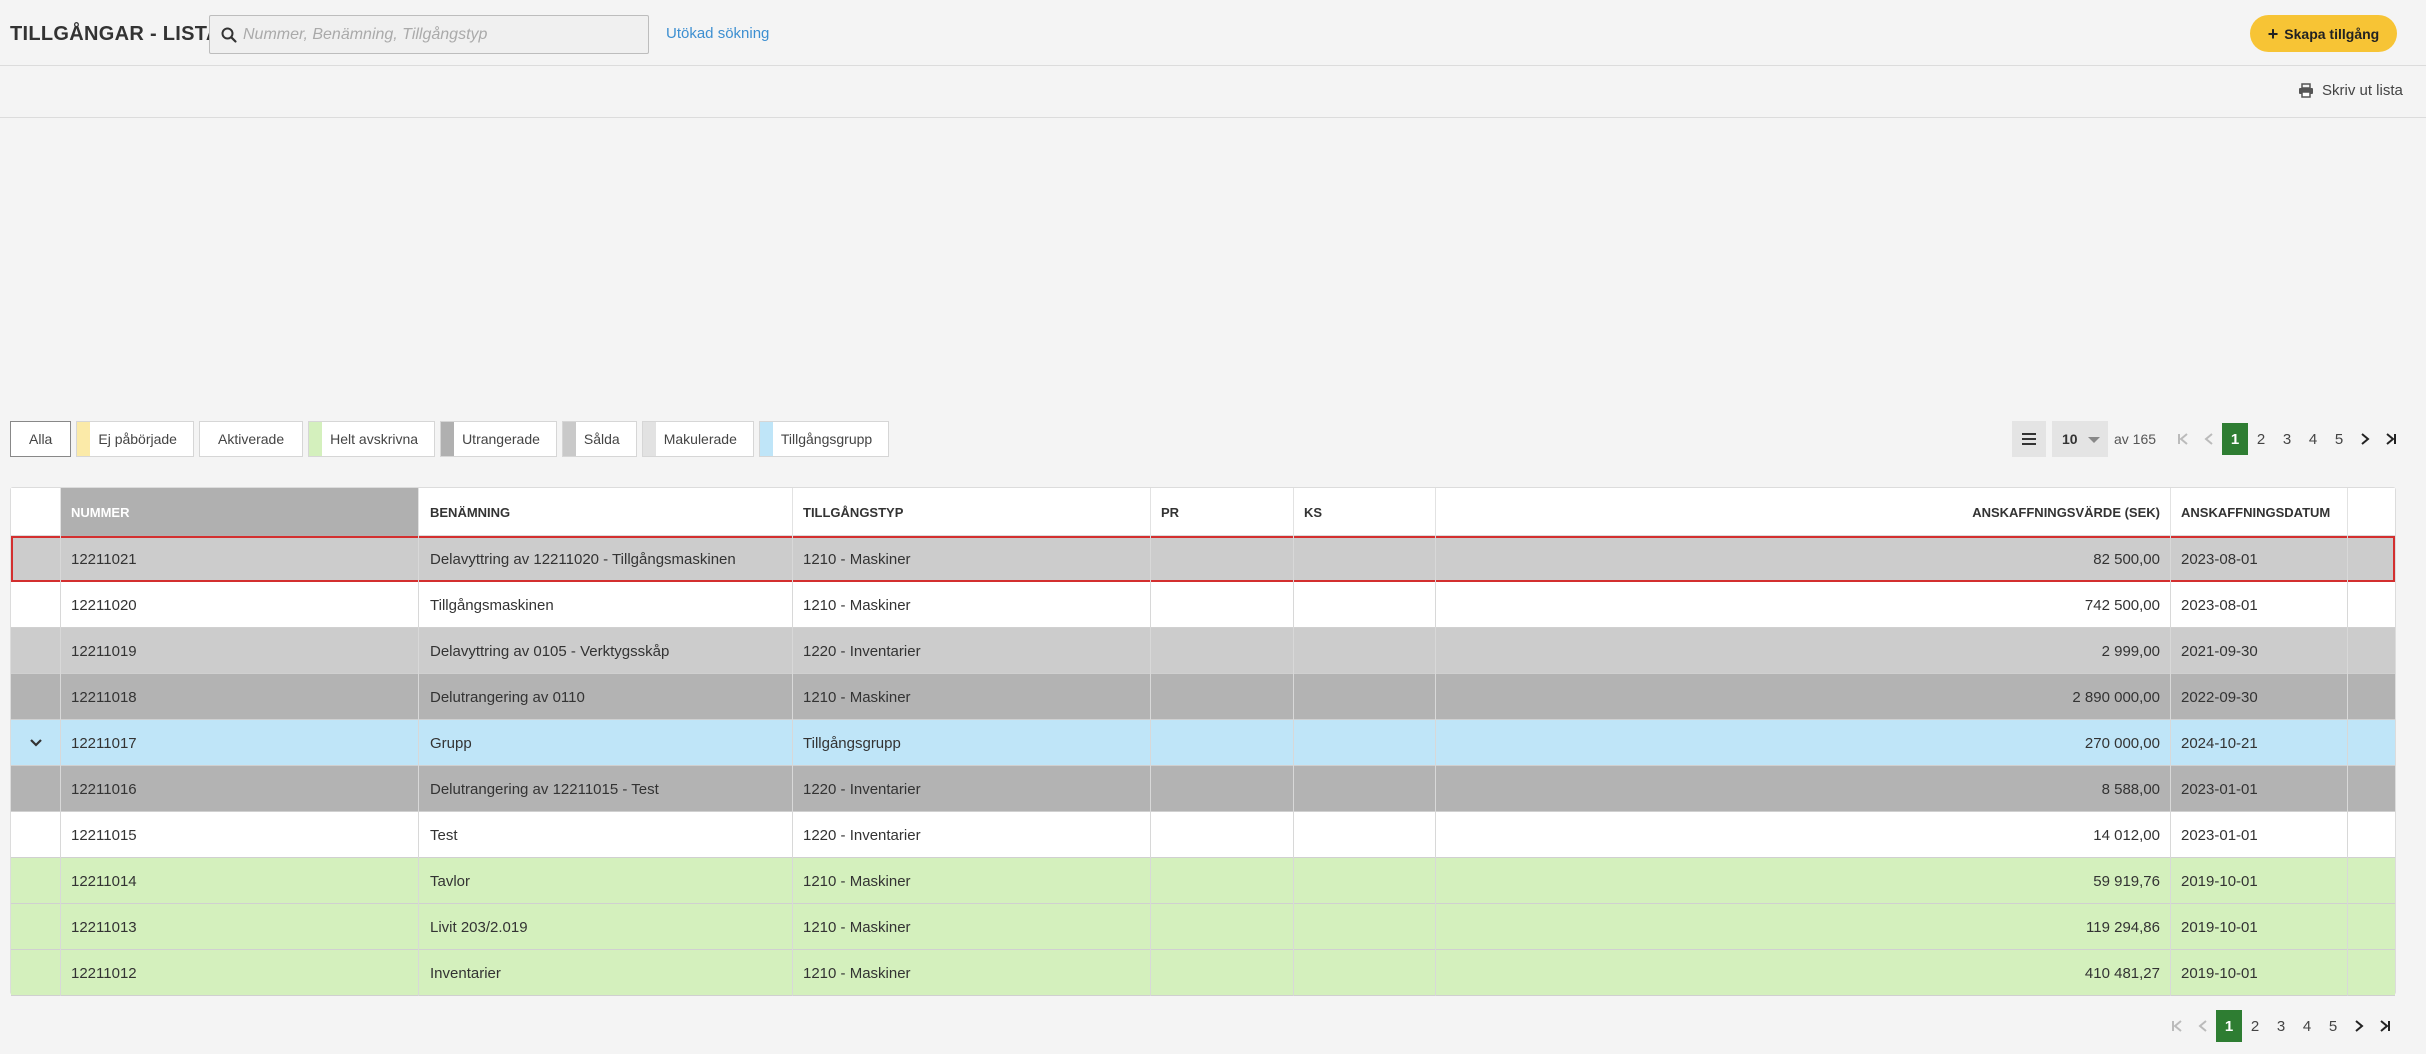 This screenshot has width=2426, height=1054. I want to click on cell-benamning: Inventarier, so click(606, 973).